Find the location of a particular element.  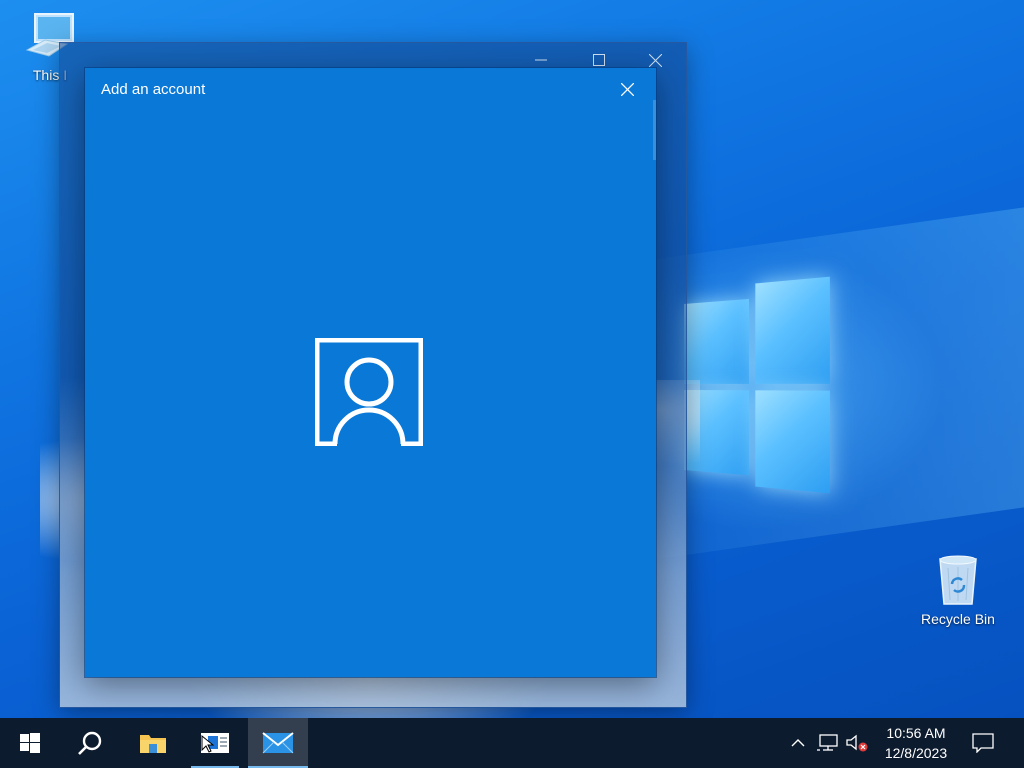

dialog-close-button is located at coordinates (627, 89).